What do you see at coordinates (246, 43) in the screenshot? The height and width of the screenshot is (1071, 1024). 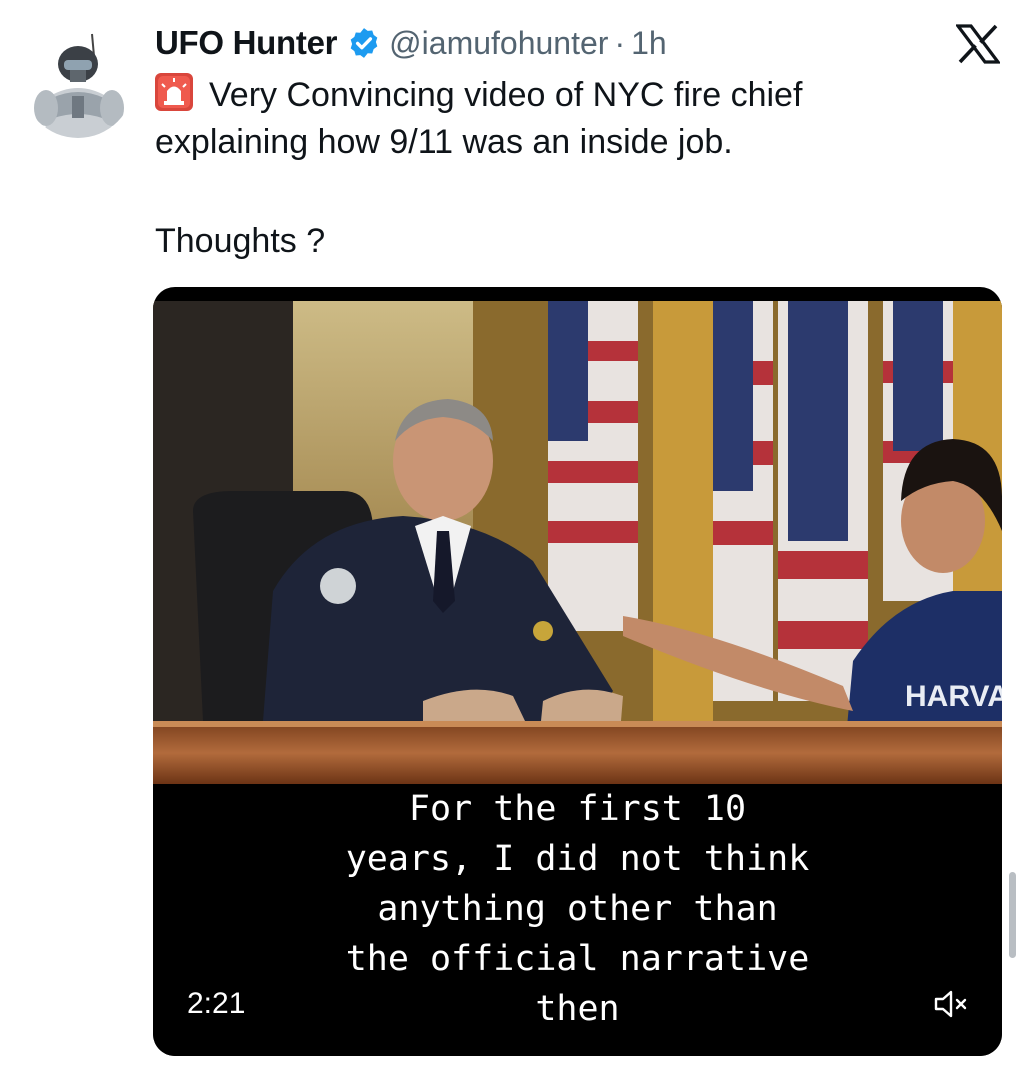 I see `author-name: UFO Hunter` at bounding box center [246, 43].